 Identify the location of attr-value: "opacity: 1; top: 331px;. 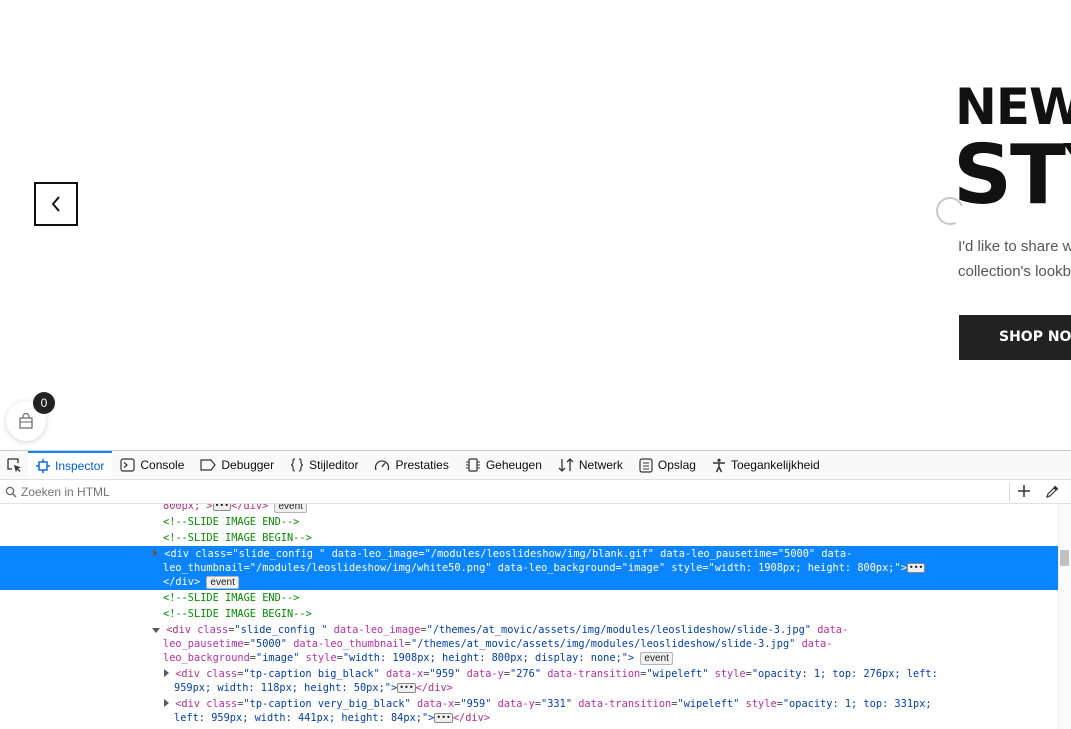
(857, 704).